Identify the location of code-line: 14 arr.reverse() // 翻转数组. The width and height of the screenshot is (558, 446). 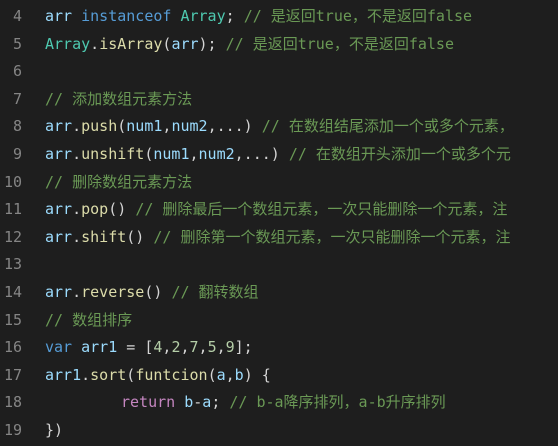
(279, 292).